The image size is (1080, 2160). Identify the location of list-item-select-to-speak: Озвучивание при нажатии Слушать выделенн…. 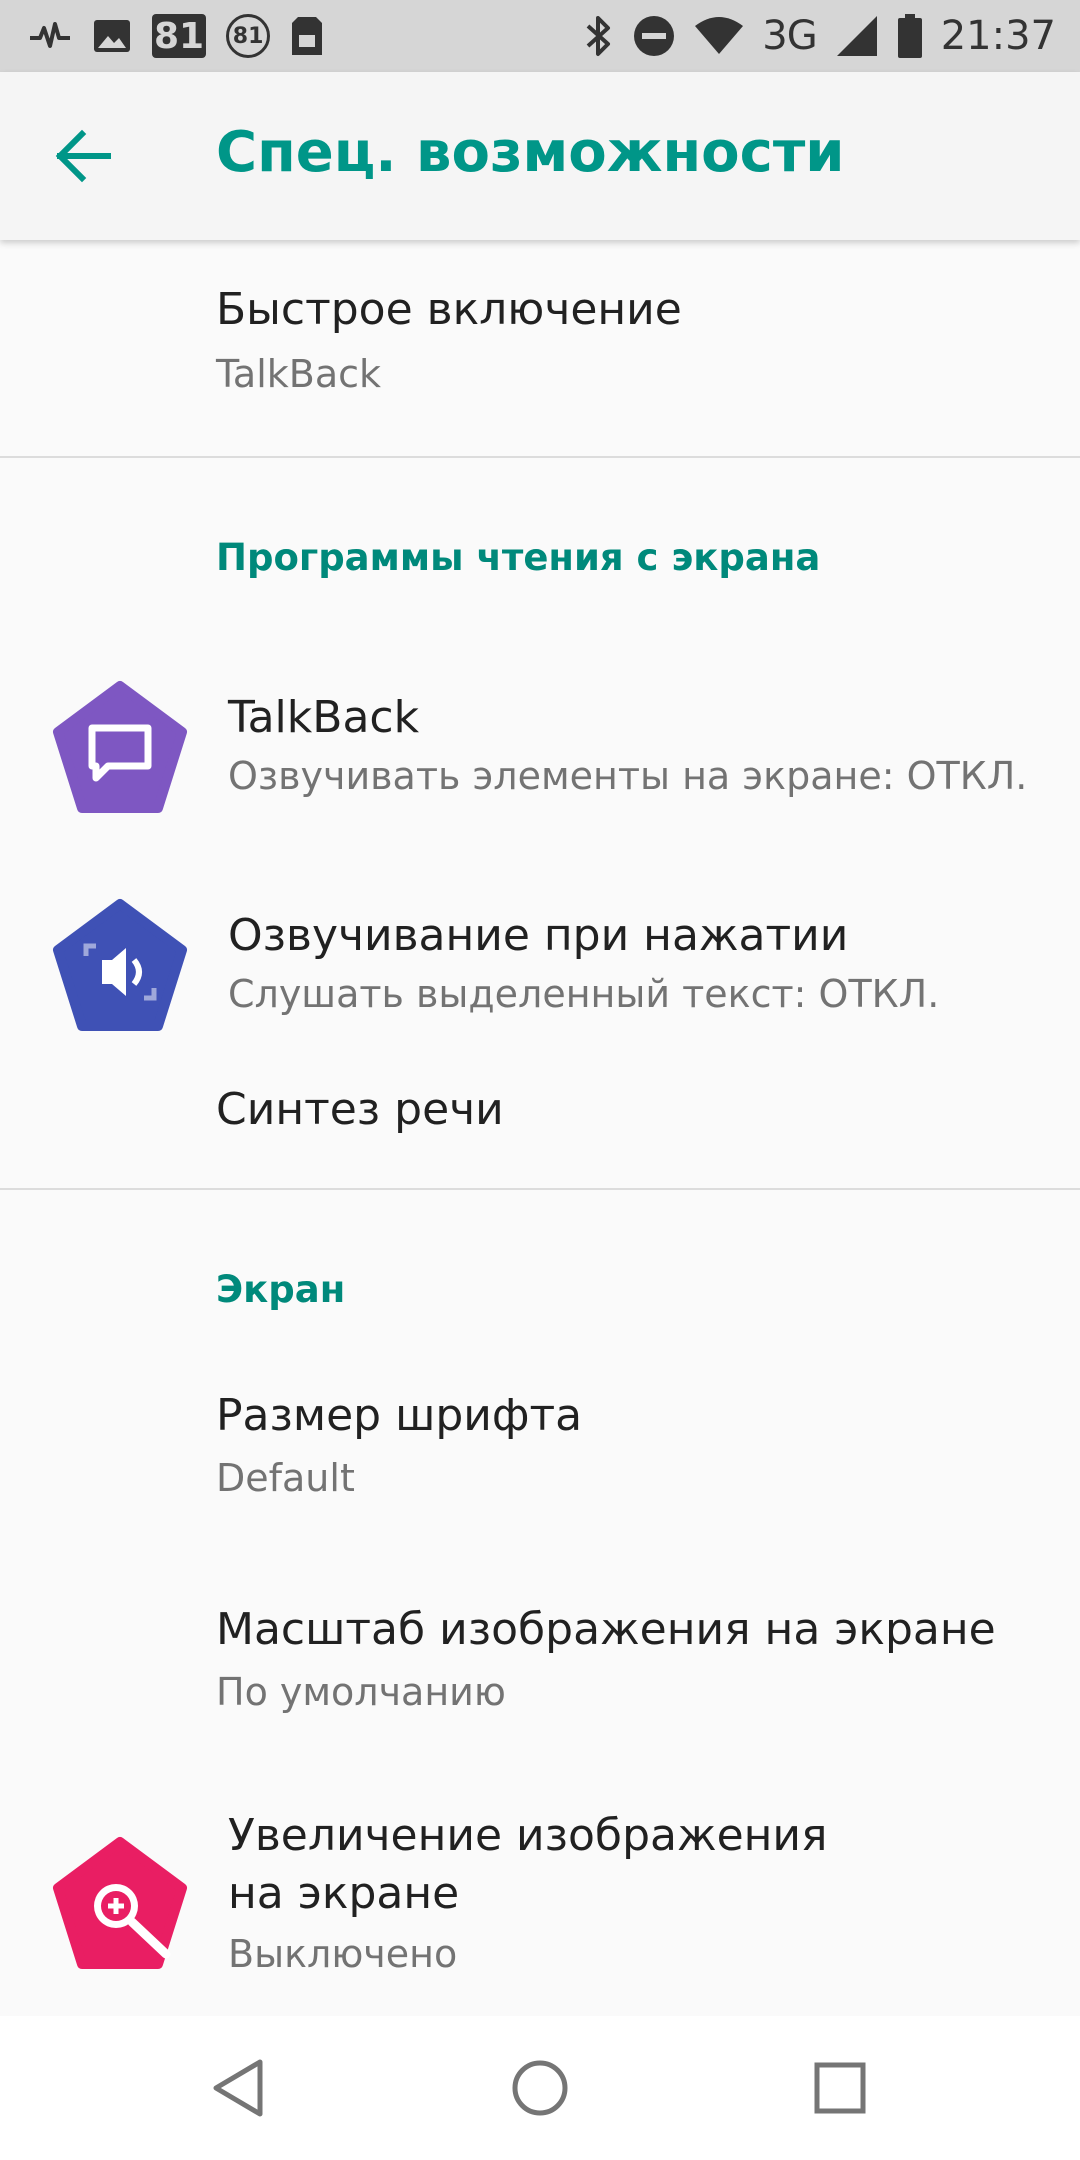
(540, 965).